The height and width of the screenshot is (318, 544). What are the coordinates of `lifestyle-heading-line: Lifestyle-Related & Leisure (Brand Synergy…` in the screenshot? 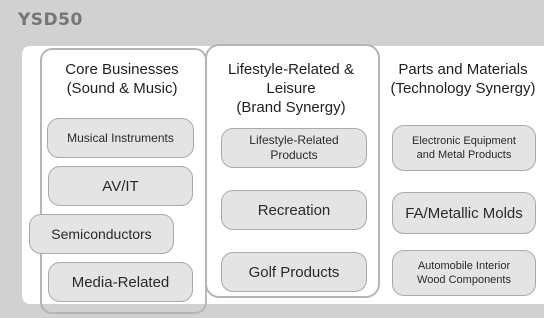 It's located at (291, 88).